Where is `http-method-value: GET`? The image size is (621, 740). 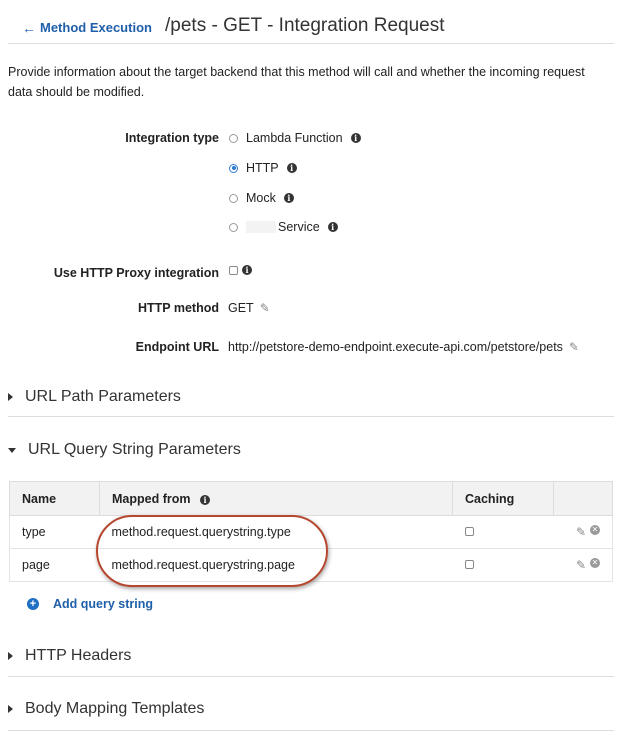
http-method-value: GET is located at coordinates (241, 308).